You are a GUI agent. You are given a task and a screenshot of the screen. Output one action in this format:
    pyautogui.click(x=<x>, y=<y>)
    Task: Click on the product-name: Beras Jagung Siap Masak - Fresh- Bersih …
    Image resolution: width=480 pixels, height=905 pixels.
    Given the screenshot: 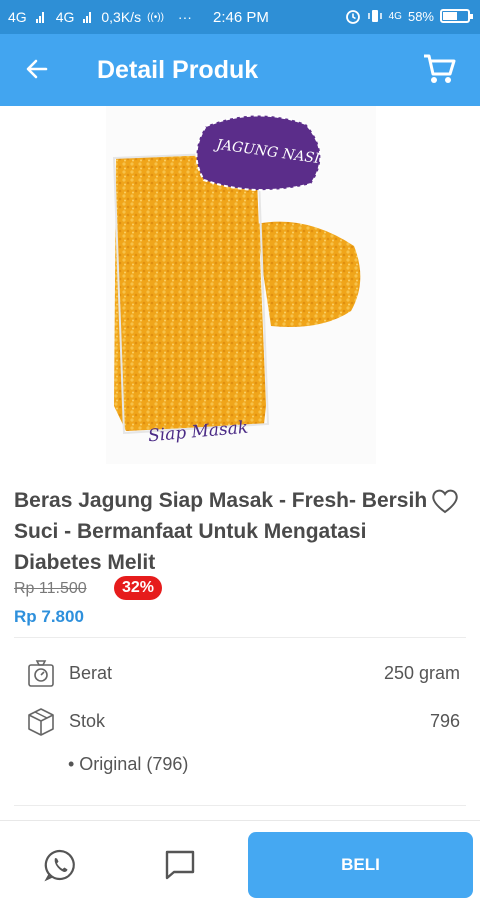 What is the action you would take?
    pyautogui.click(x=221, y=531)
    